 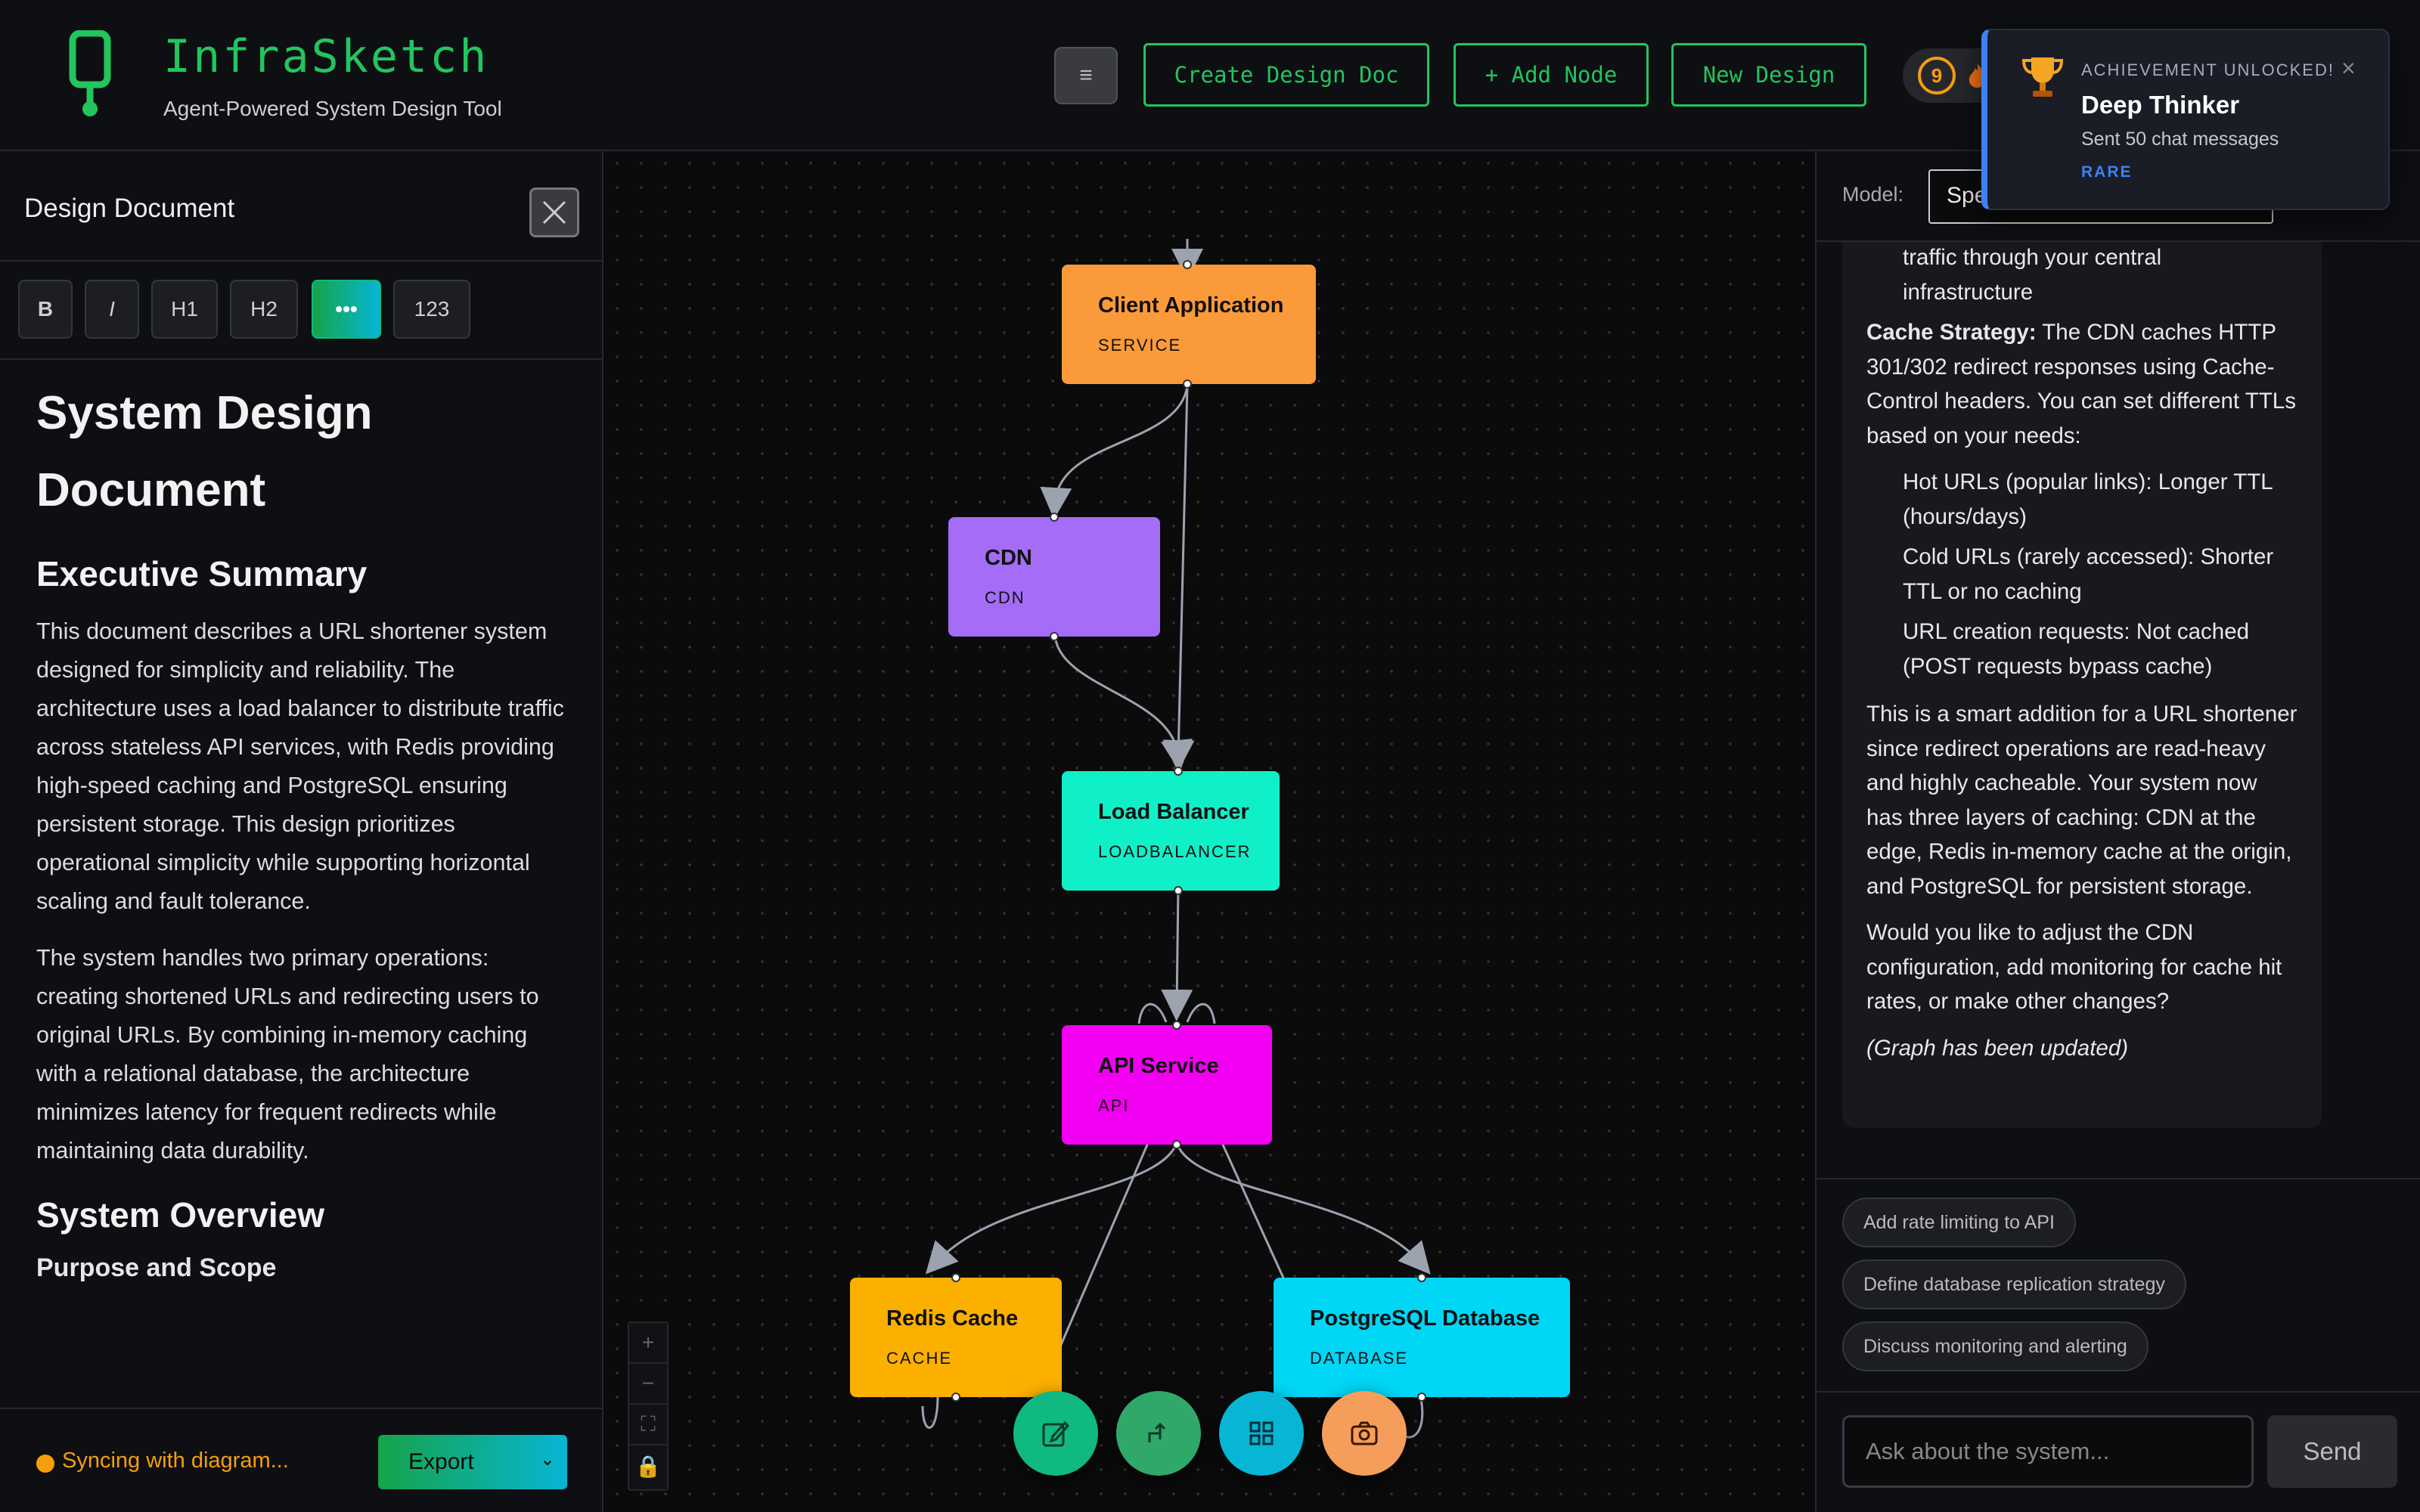 What do you see at coordinates (2348, 68) in the screenshot?
I see `close-icon: ×` at bounding box center [2348, 68].